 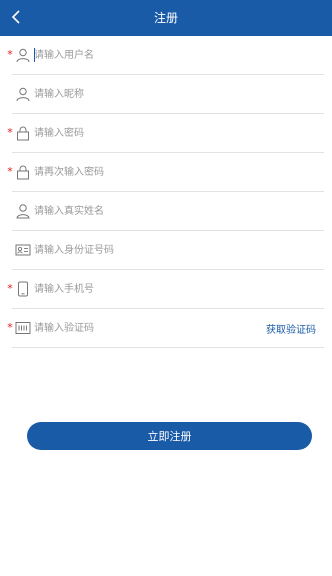 I want to click on app-header: 注册, so click(x=166, y=18).